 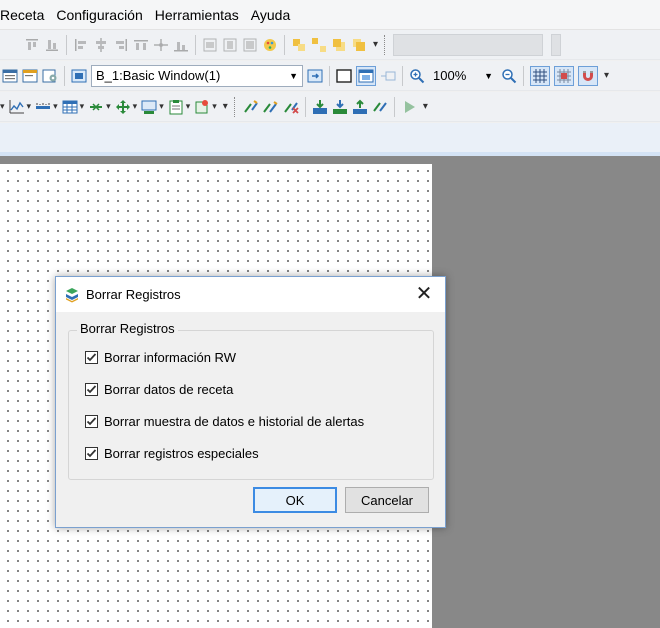 What do you see at coordinates (360, 107) in the screenshot?
I see `upload-icon` at bounding box center [360, 107].